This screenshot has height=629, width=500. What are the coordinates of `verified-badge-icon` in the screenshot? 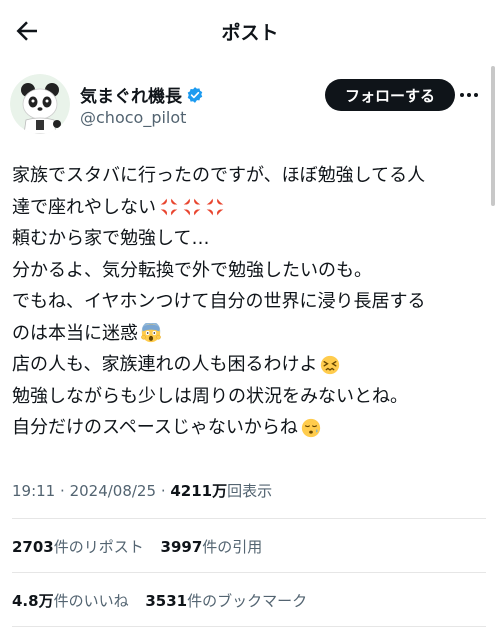 It's located at (195, 94).